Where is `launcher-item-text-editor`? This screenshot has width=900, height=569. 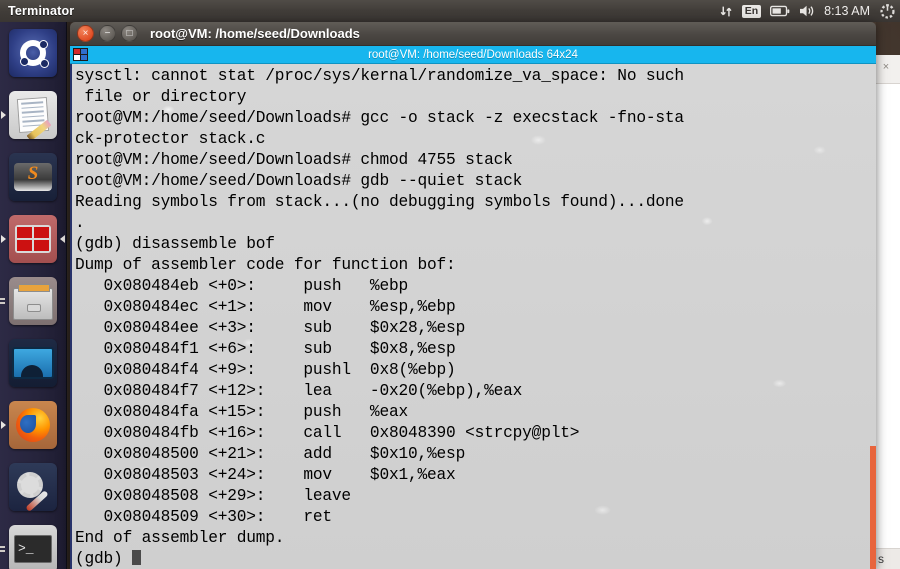
launcher-item-text-editor is located at coordinates (33, 115).